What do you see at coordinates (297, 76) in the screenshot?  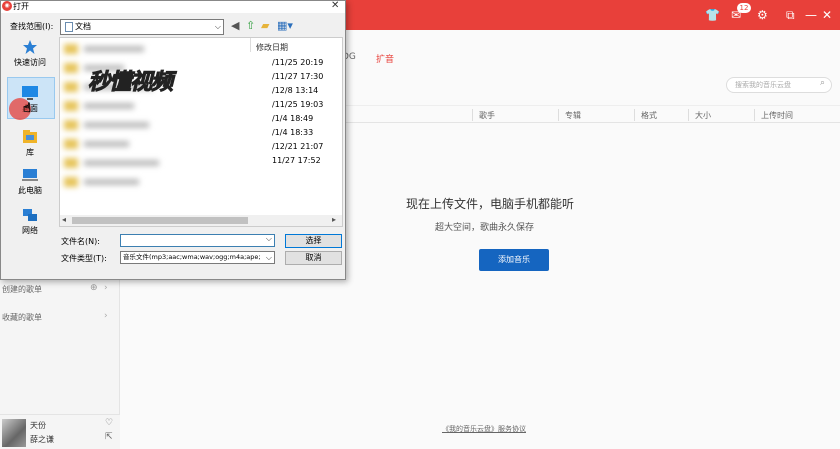 I see `file-date: /11/27 17:30` at bounding box center [297, 76].